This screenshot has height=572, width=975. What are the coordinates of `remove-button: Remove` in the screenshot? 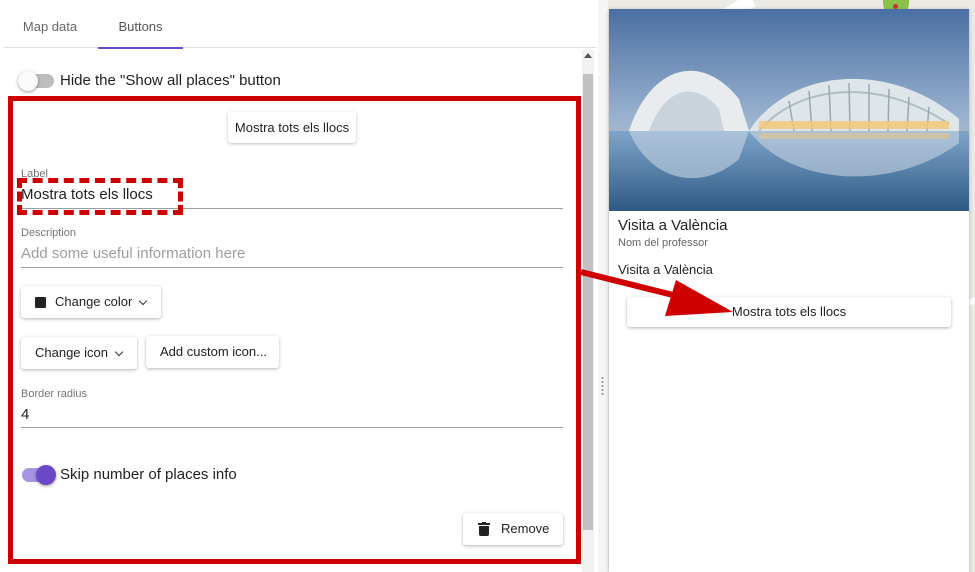 It's located at (513, 529).